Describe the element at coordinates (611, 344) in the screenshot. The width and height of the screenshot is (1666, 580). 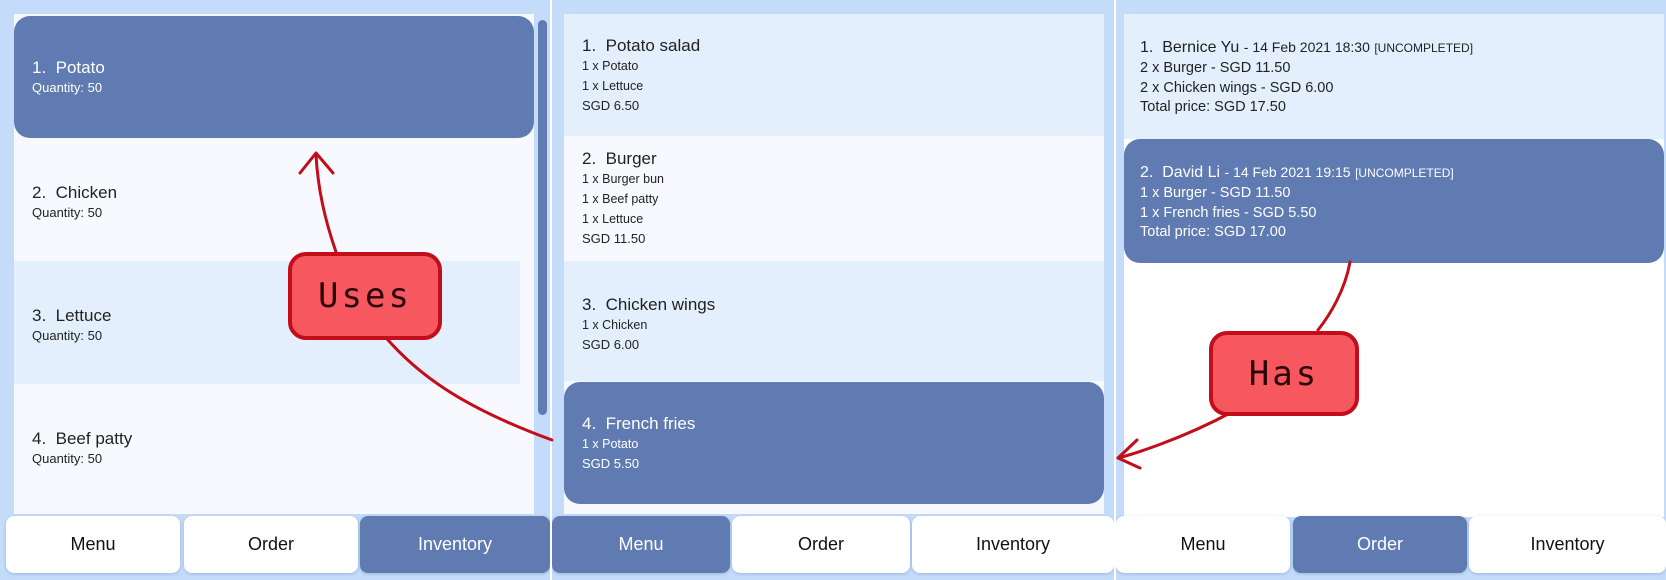
I see `item-price: SGD 6.00` at that location.